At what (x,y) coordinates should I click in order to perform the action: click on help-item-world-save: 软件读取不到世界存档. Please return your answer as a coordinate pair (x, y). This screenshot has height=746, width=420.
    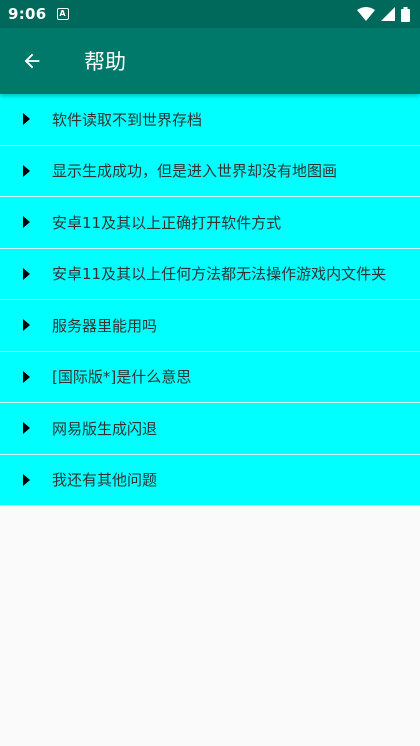
    Looking at the image, I should click on (210, 120).